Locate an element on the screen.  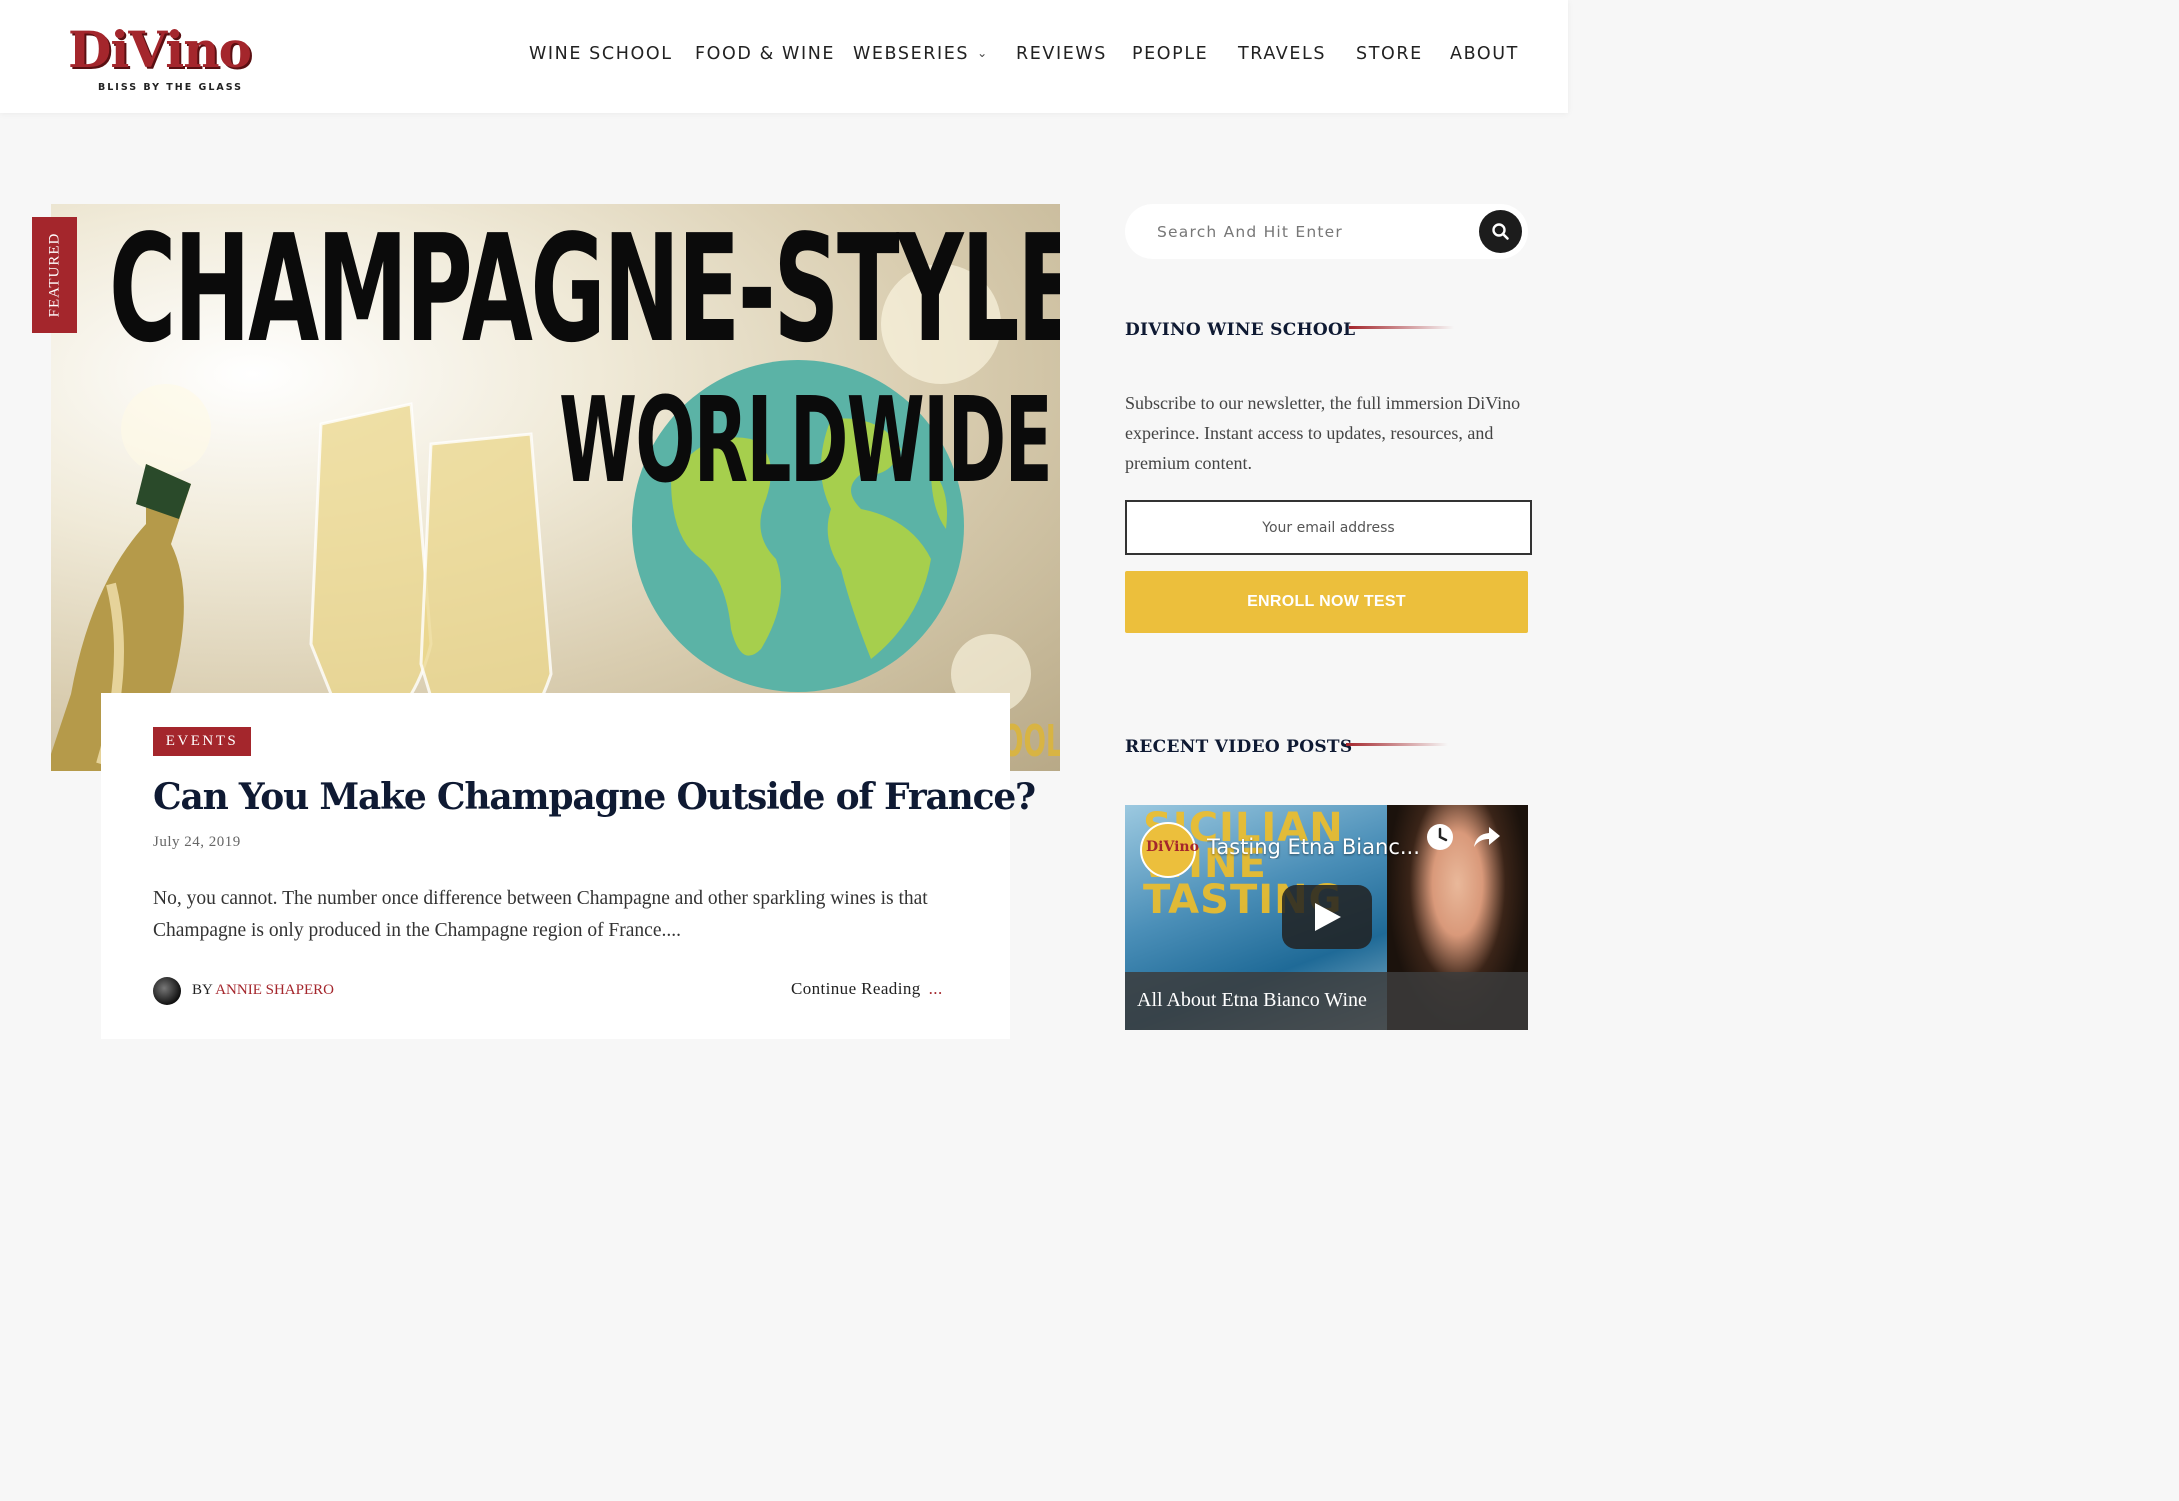
nav-food-wine: FOOD & WINE is located at coordinates (765, 57).